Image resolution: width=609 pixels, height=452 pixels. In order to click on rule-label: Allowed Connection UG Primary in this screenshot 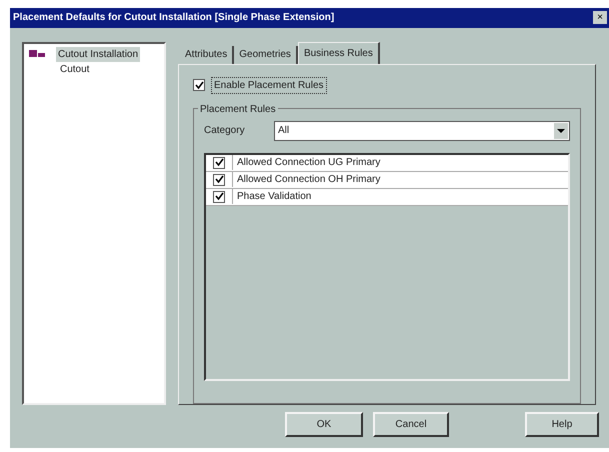, I will do `click(306, 162)`.